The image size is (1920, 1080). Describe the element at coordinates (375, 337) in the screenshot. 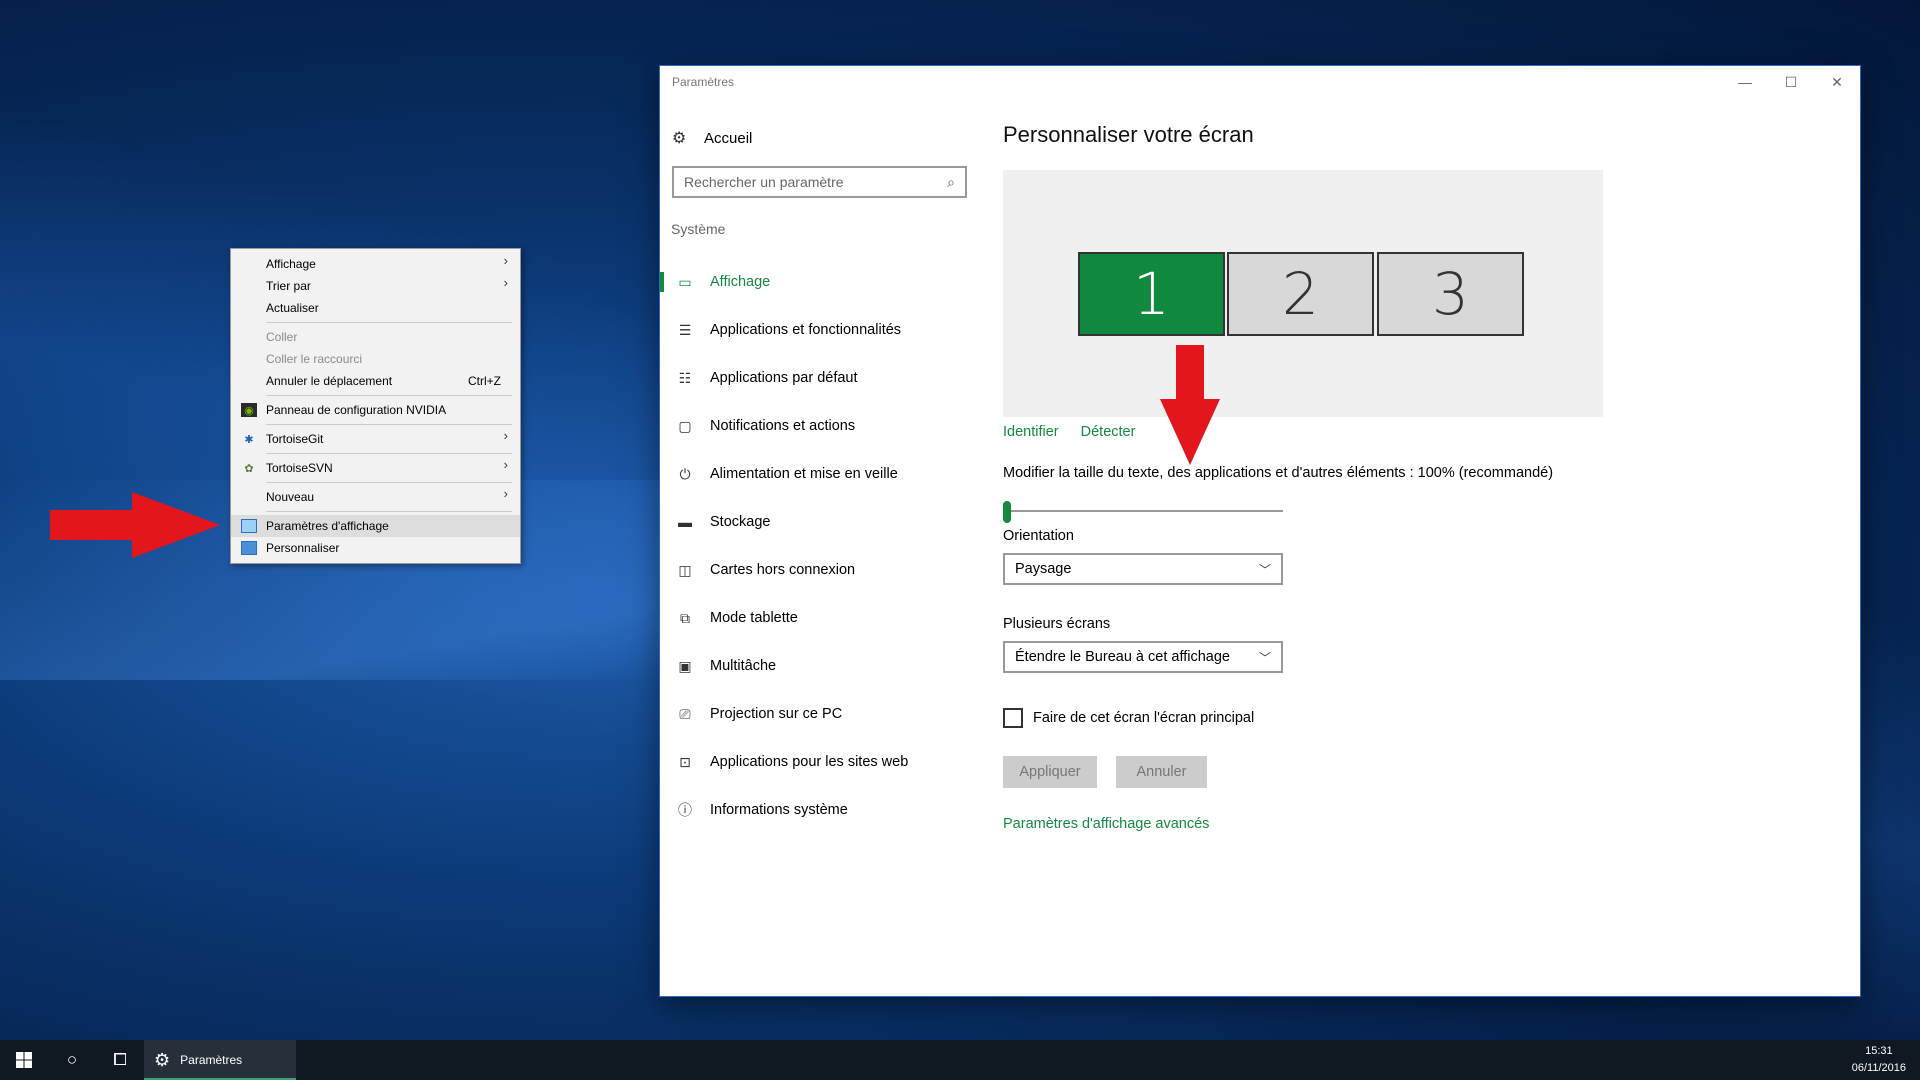

I see `menu-item-paste: Coller` at that location.